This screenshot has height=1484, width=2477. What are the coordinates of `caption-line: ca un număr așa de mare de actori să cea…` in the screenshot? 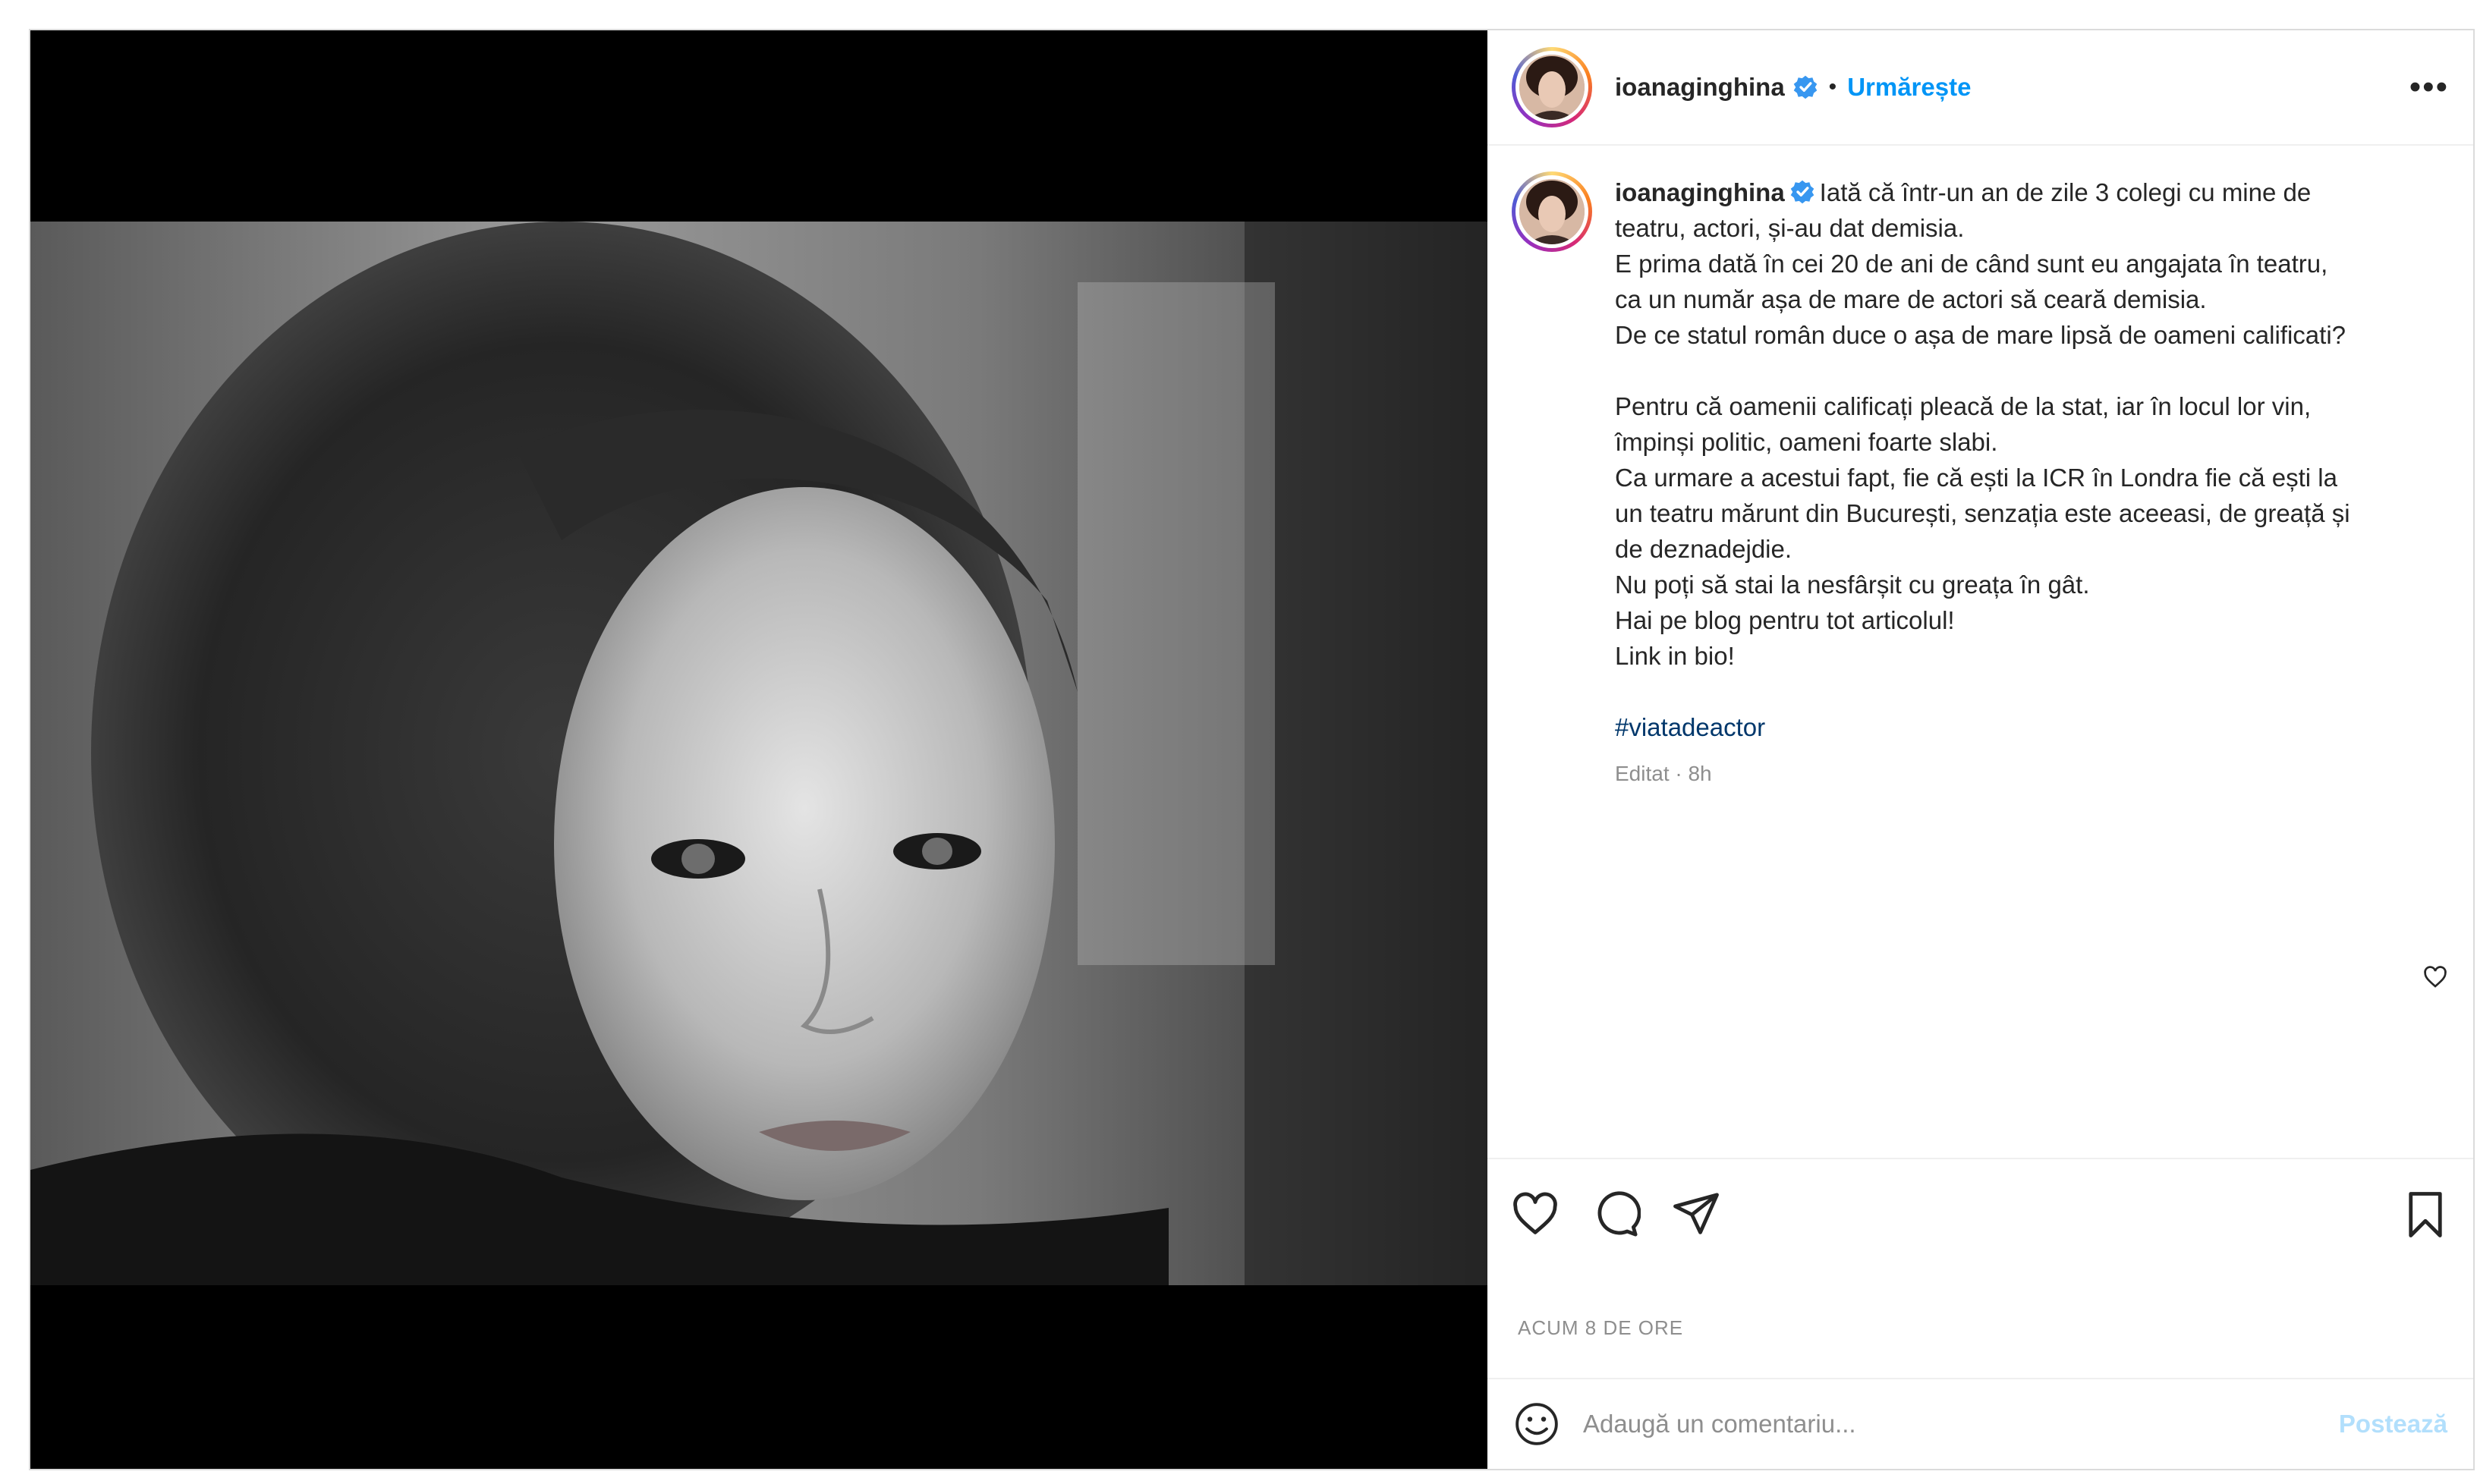 It's located at (1911, 299).